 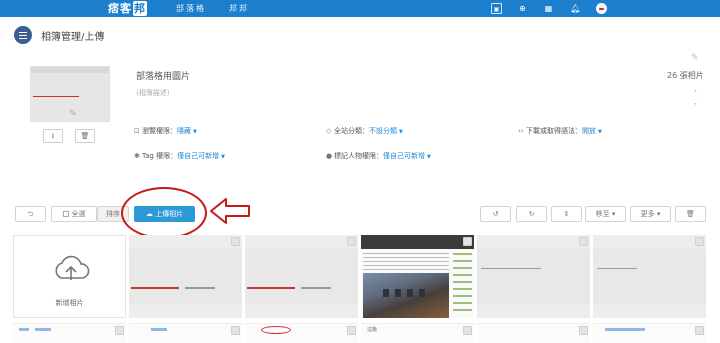 What do you see at coordinates (601, 8) in the screenshot?
I see `user-avatar` at bounding box center [601, 8].